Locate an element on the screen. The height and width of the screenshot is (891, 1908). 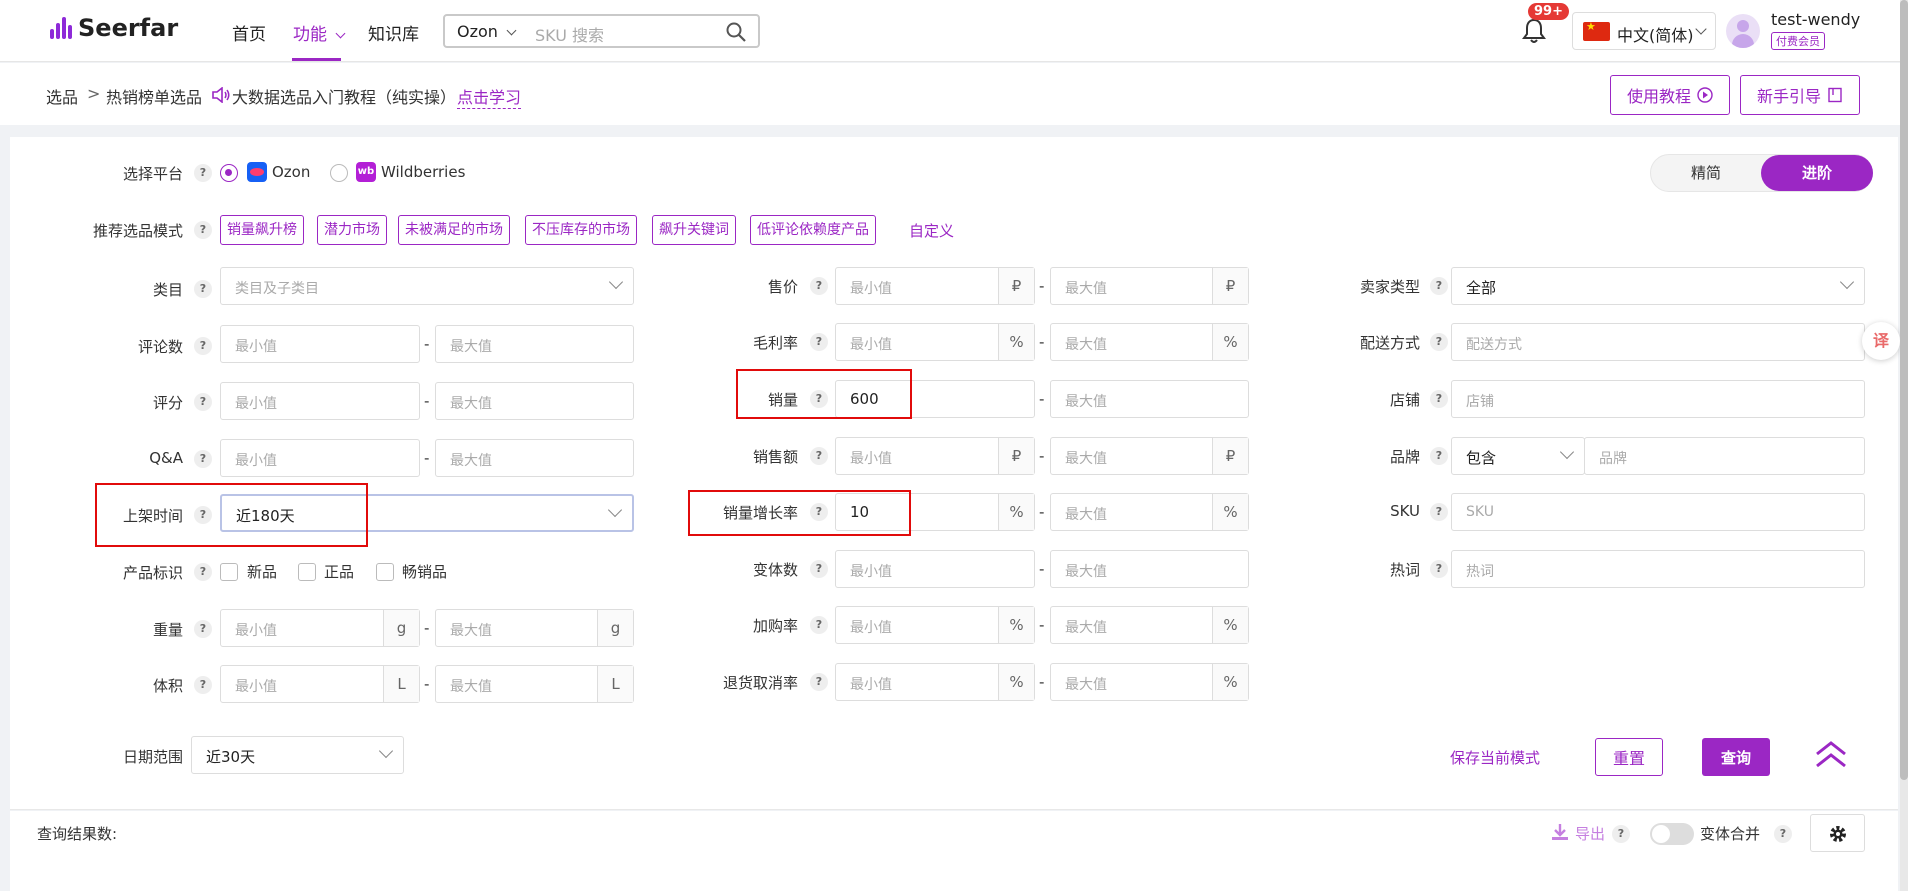
variants-max-input: 最大值 is located at coordinates (1149, 569).